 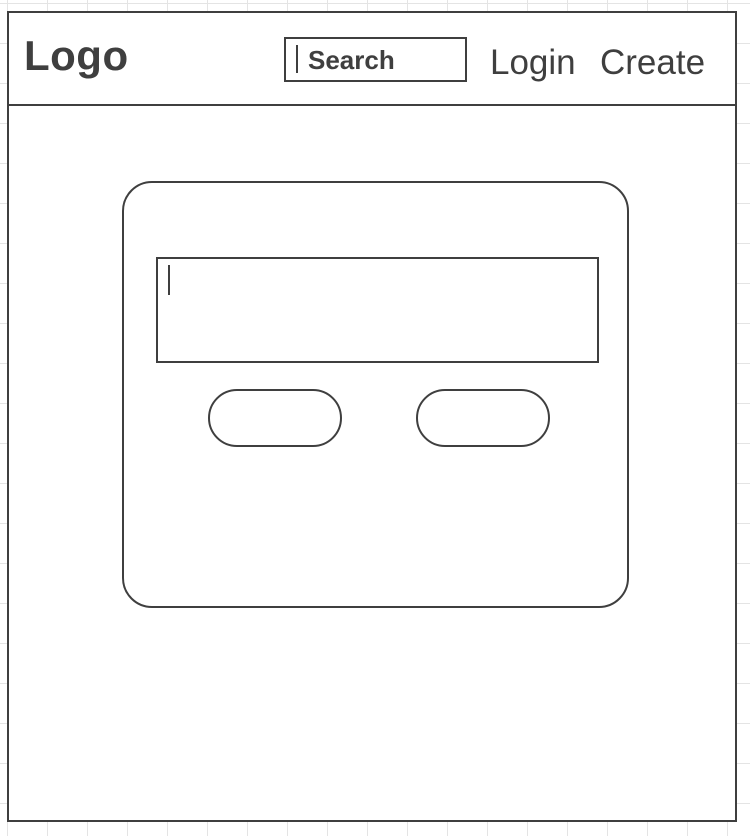 What do you see at coordinates (275, 418) in the screenshot?
I see `left-button` at bounding box center [275, 418].